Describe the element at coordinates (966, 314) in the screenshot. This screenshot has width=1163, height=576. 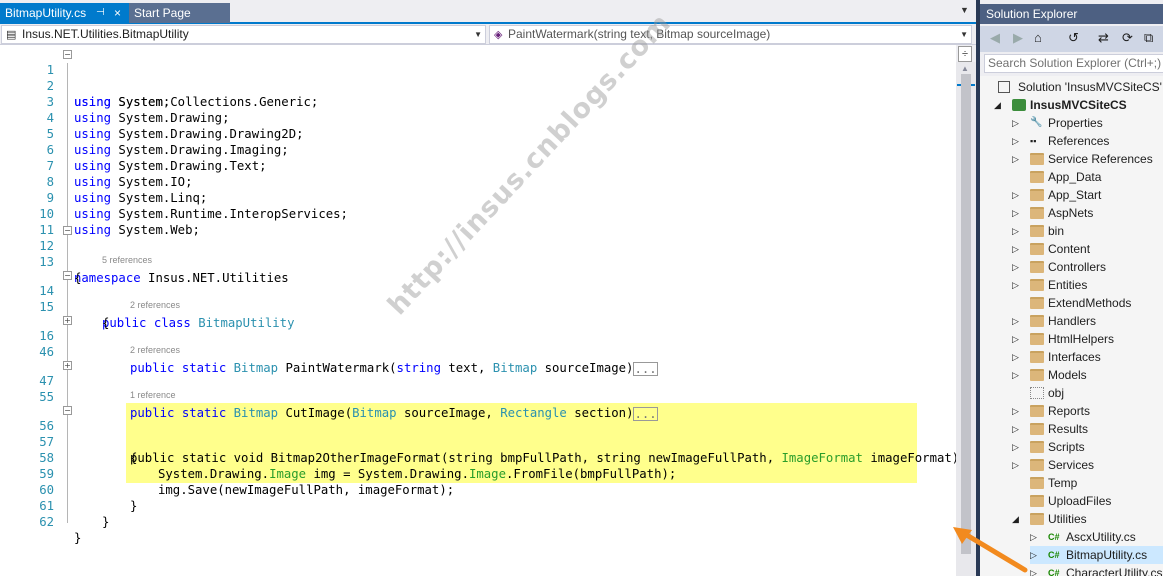
I see `scrollbar-thumb` at that location.